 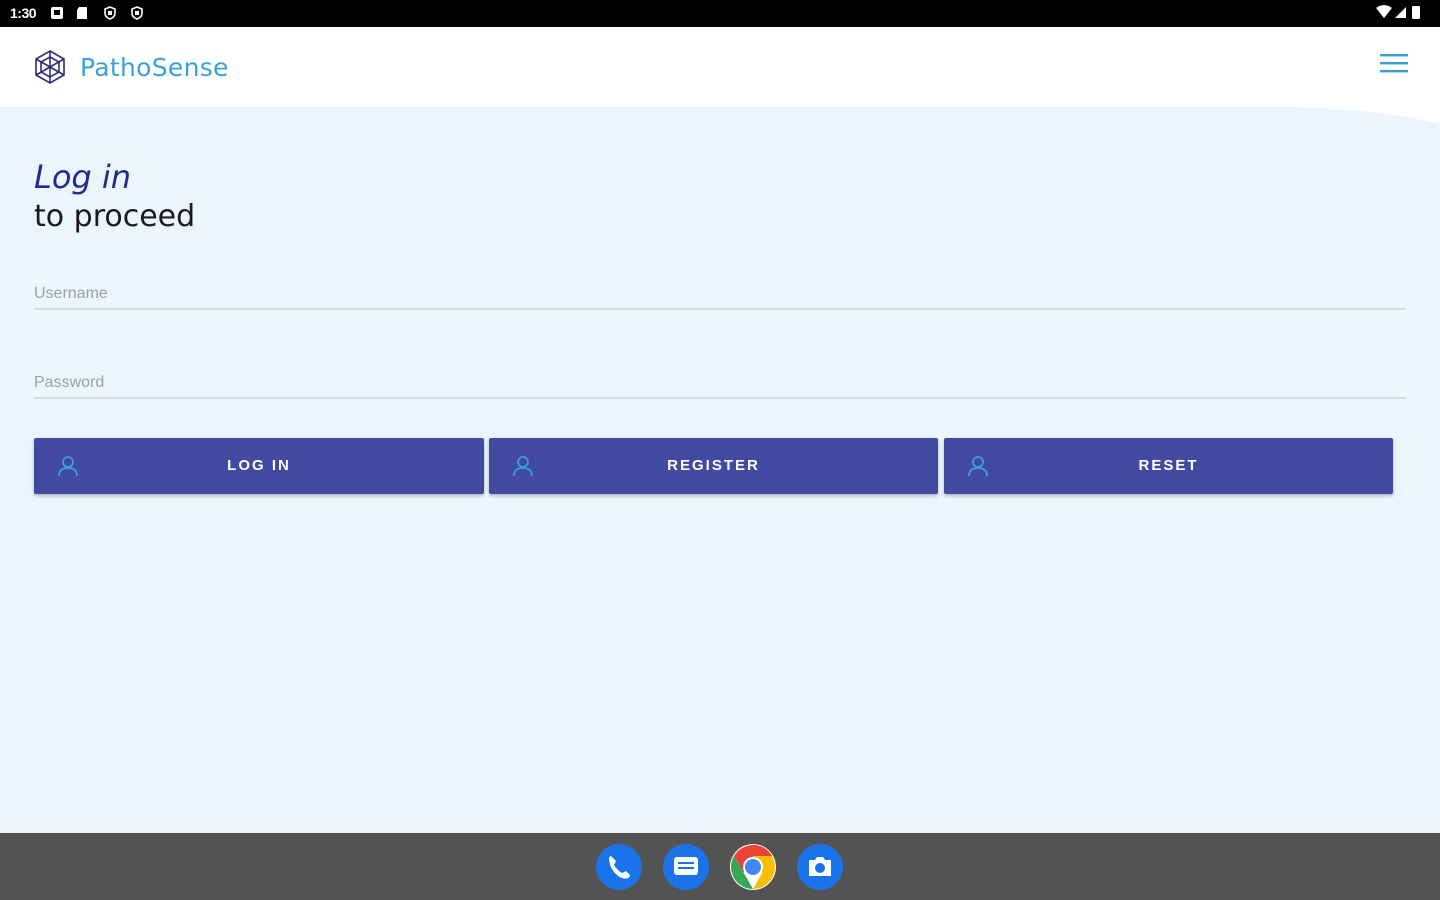 I want to click on chrome-app-button, so click(x=753, y=867).